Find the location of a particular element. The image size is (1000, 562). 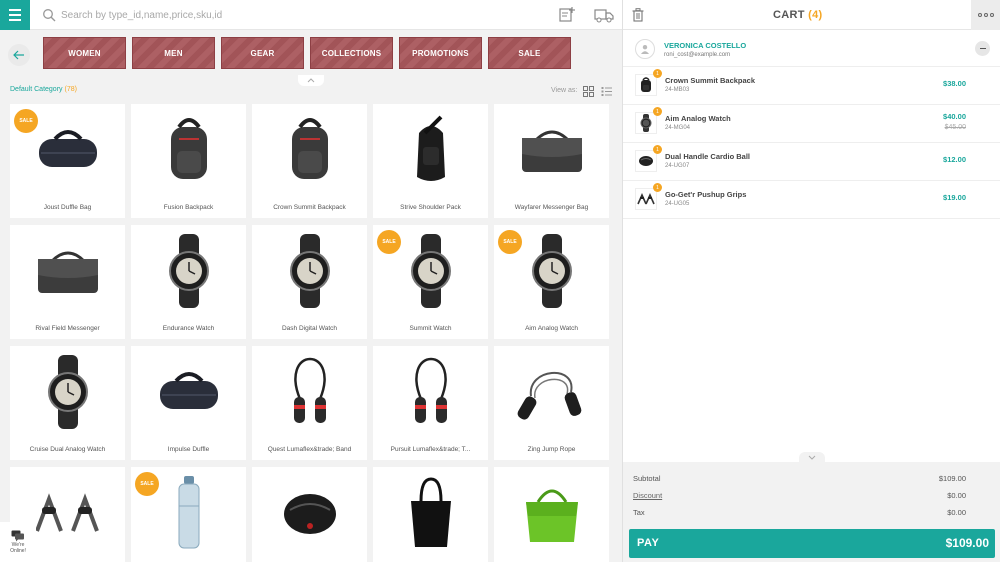

category-sale: SALE is located at coordinates (529, 53).